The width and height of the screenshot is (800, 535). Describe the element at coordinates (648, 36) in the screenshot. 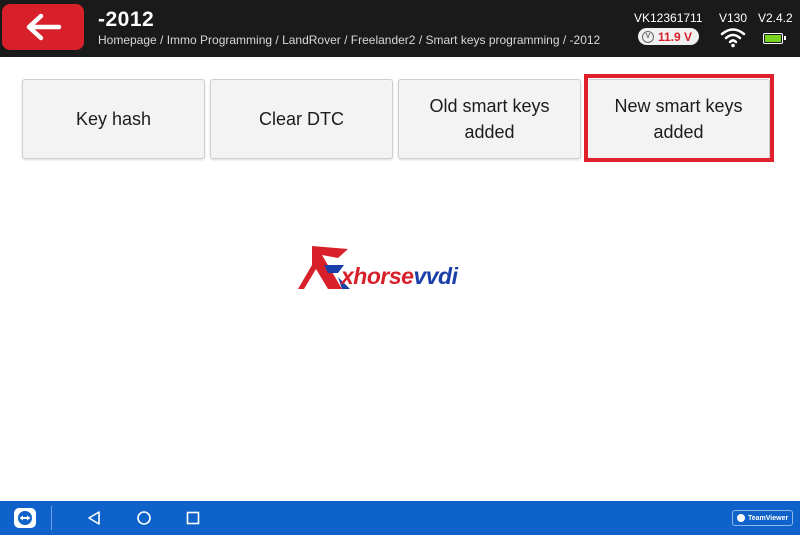

I see `voltmeter-icon: V` at that location.